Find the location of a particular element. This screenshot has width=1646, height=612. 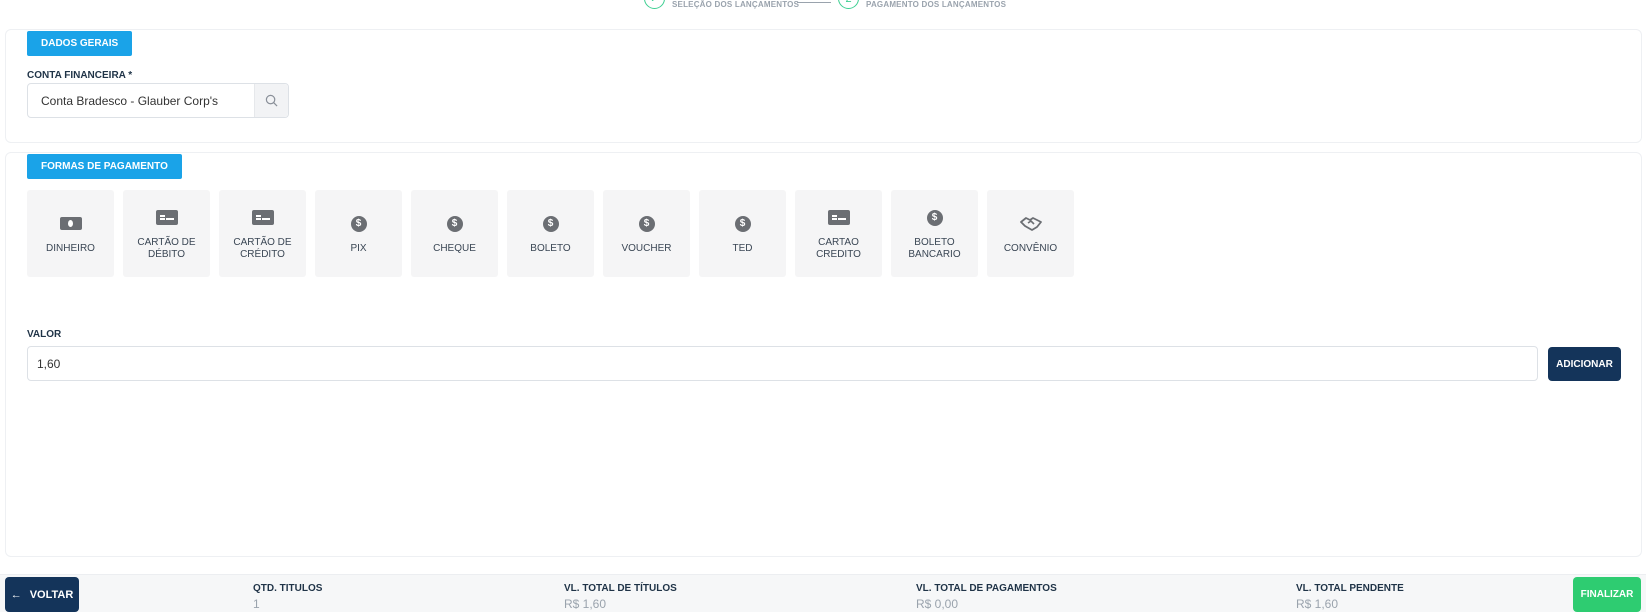

method-boleto: $ BOLETO is located at coordinates (550, 233).